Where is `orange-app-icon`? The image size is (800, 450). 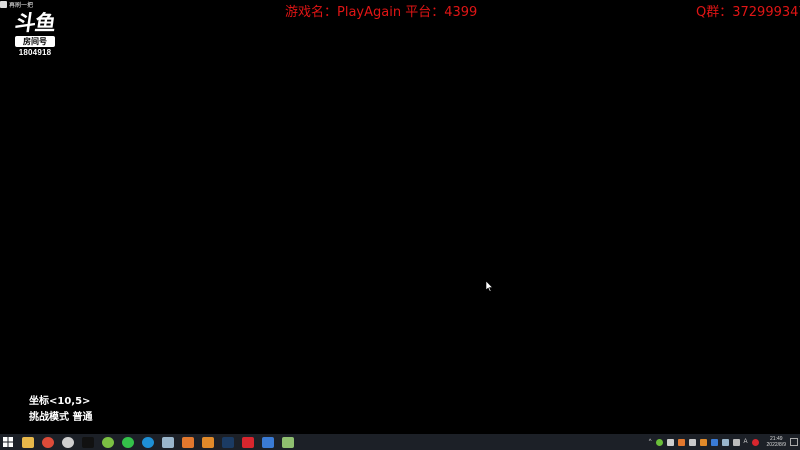
orange-app-icon is located at coordinates (188, 442).